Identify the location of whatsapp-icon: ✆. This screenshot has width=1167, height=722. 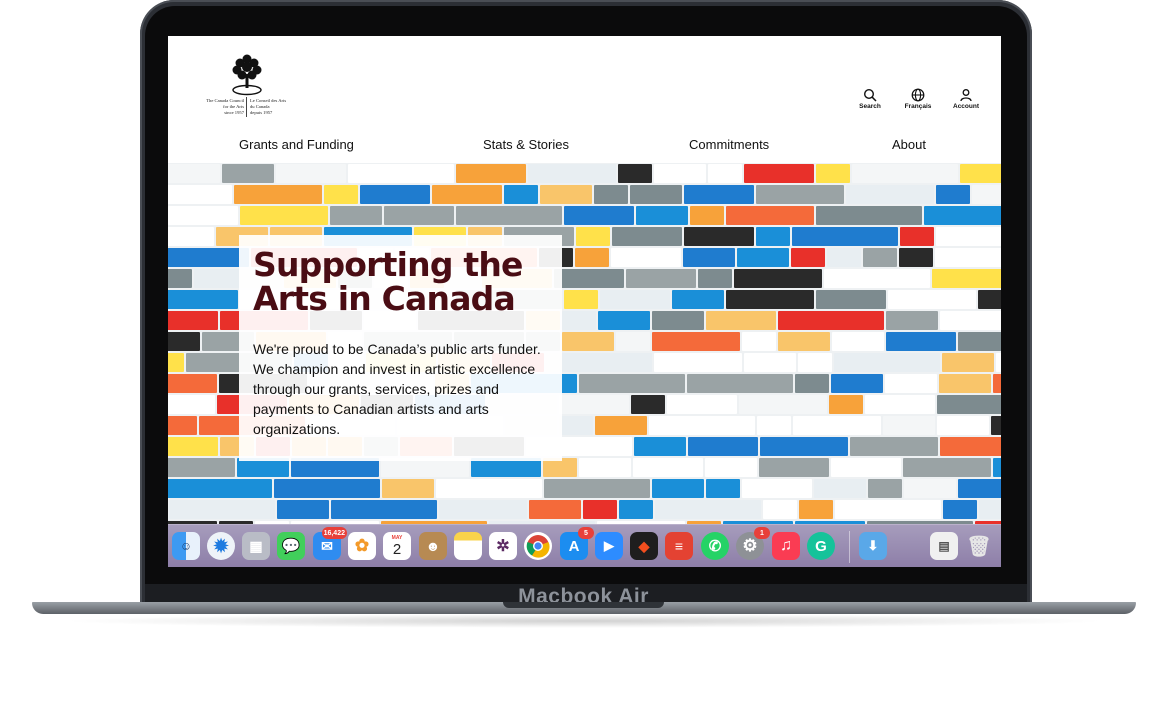
(715, 546).